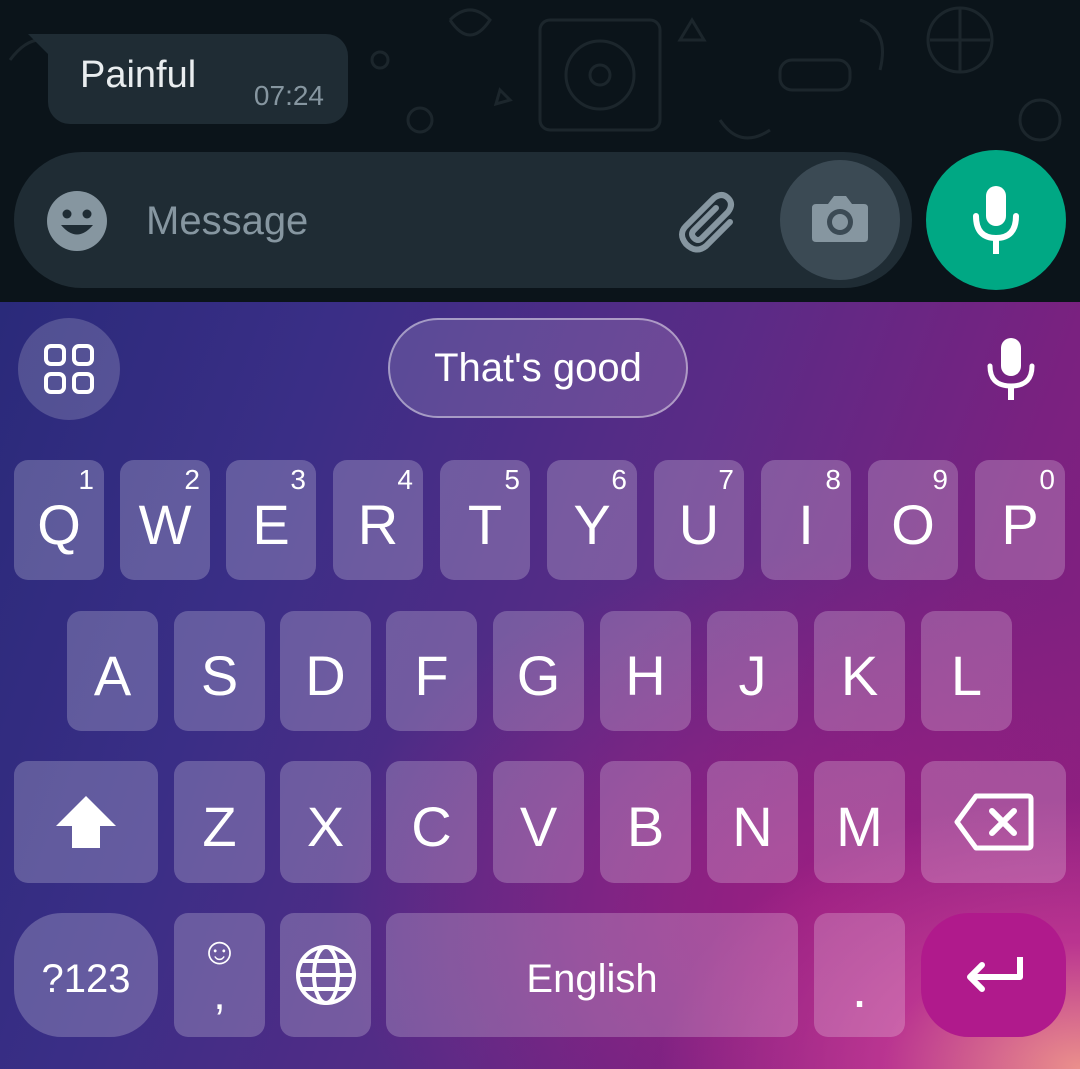 The width and height of the screenshot is (1080, 1069). What do you see at coordinates (198, 79) in the screenshot?
I see `message-bubble: Painful 07:24` at bounding box center [198, 79].